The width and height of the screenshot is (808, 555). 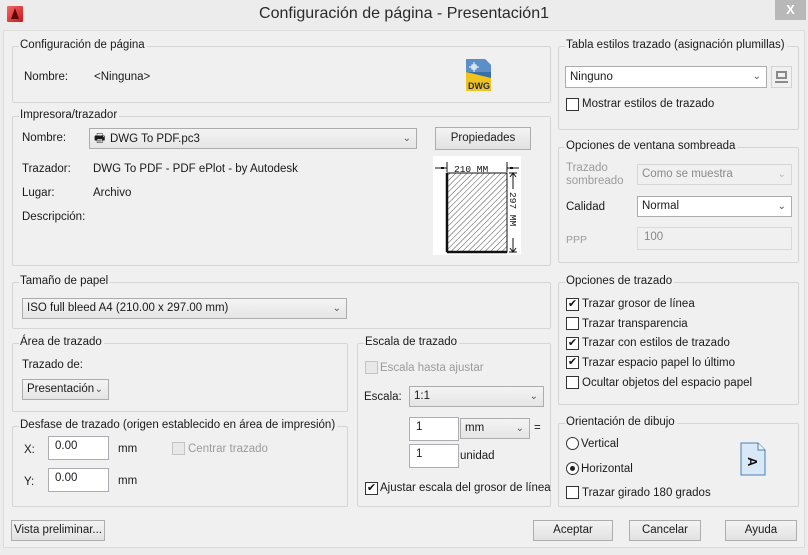 I want to click on offset-x-label: X:, so click(x=29, y=450).